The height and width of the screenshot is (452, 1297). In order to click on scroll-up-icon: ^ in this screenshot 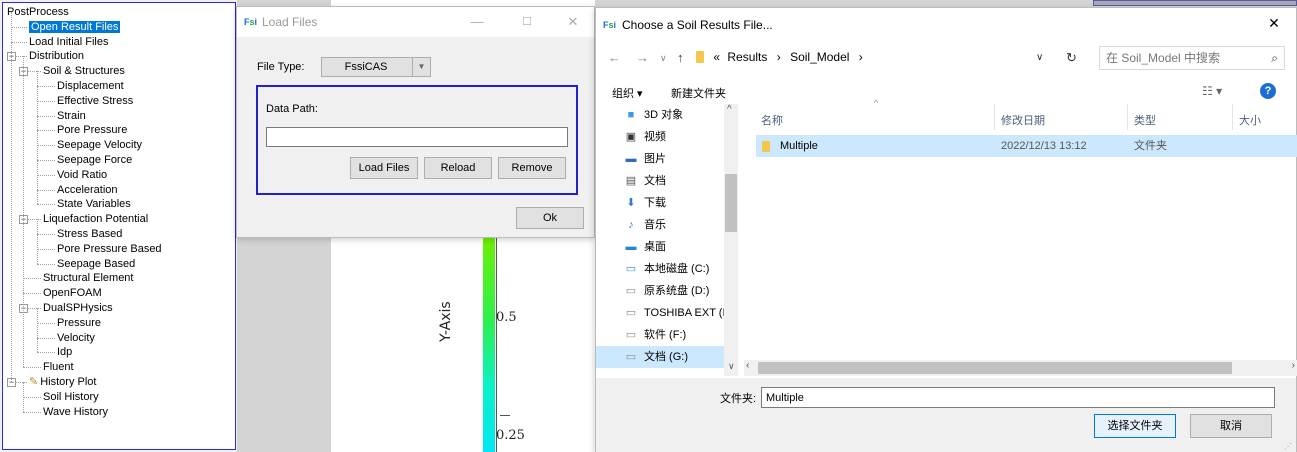, I will do `click(729, 109)`.